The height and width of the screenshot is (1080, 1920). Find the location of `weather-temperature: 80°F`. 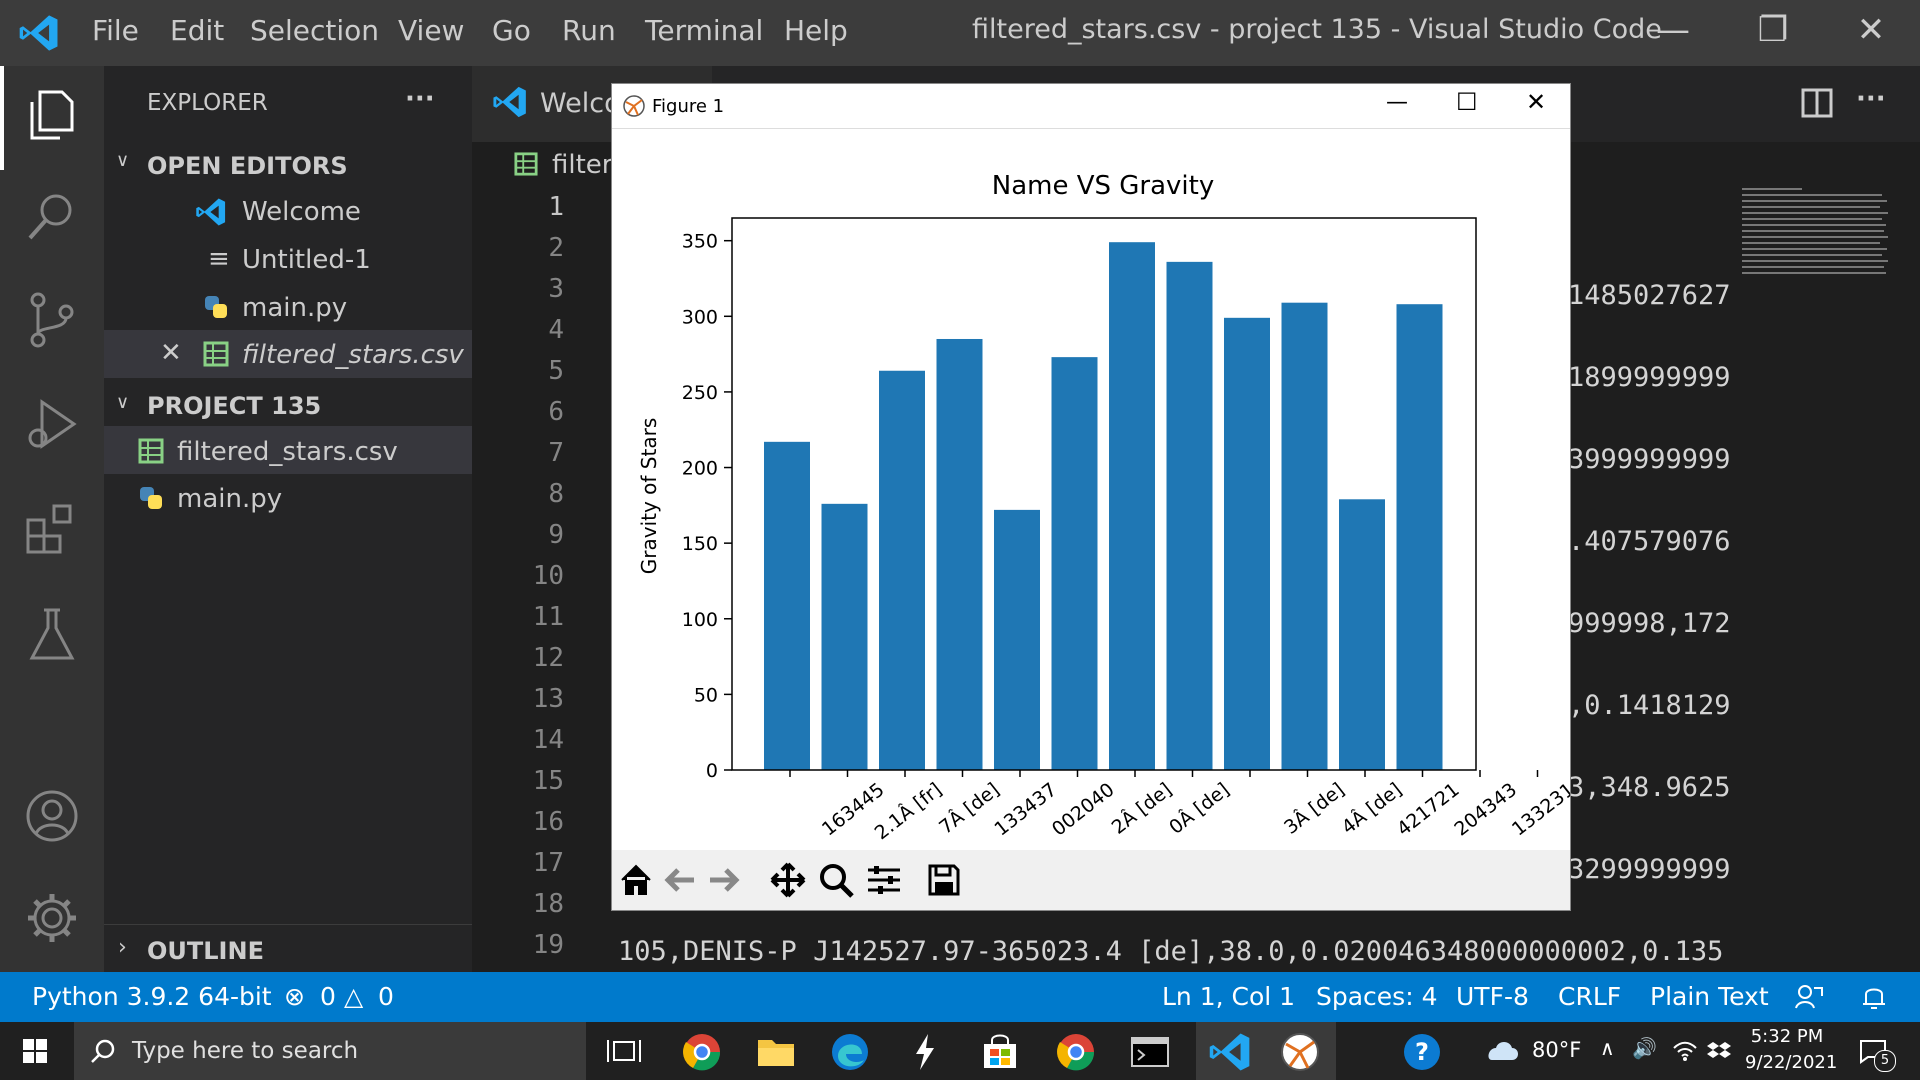

weather-temperature: 80°F is located at coordinates (1556, 1050).